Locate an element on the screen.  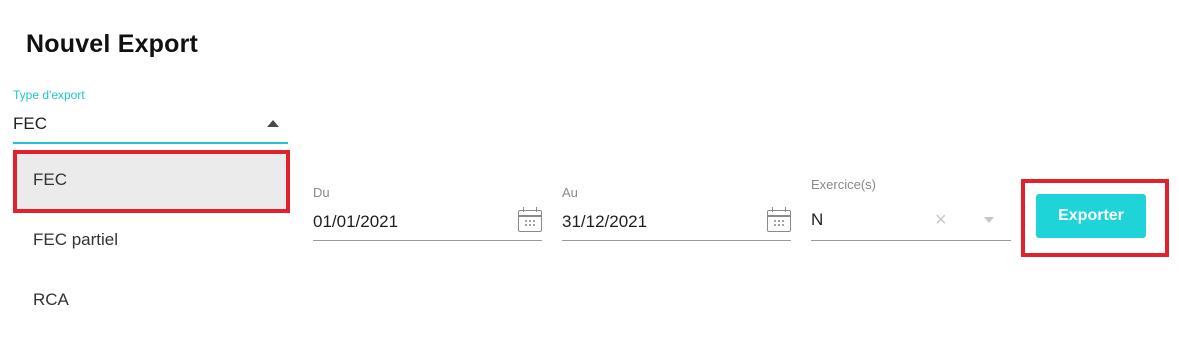
date-to-field: Au 31/12/2021 is located at coordinates (676, 213).